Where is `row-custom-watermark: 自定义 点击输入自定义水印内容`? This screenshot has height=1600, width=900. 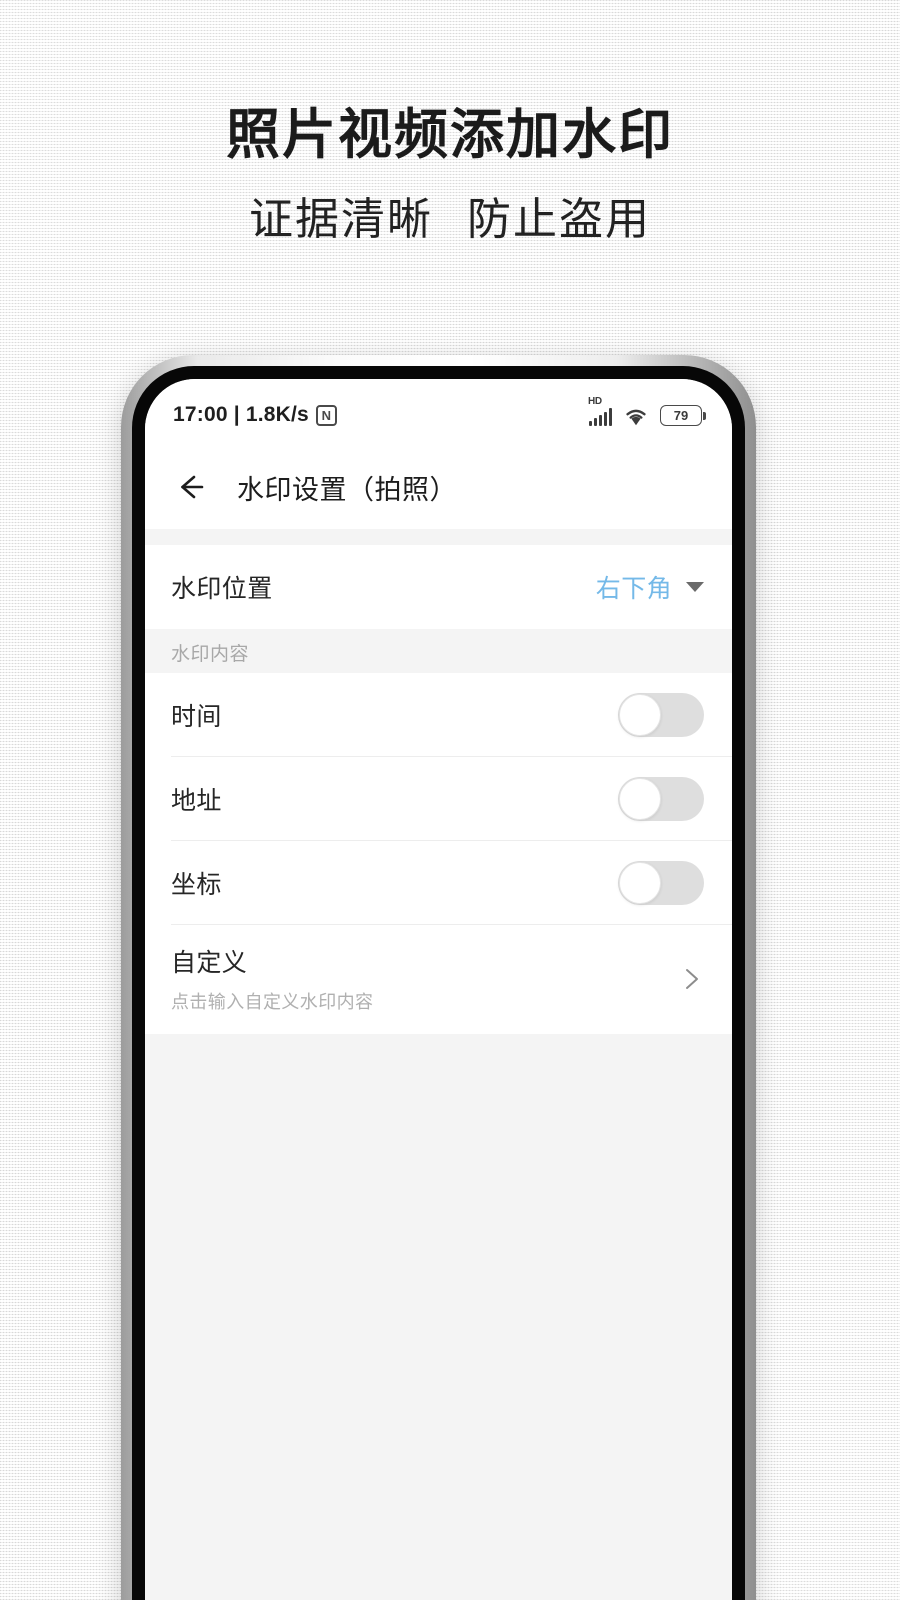 row-custom-watermark: 自定义 点击输入自定义水印内容 is located at coordinates (438, 979).